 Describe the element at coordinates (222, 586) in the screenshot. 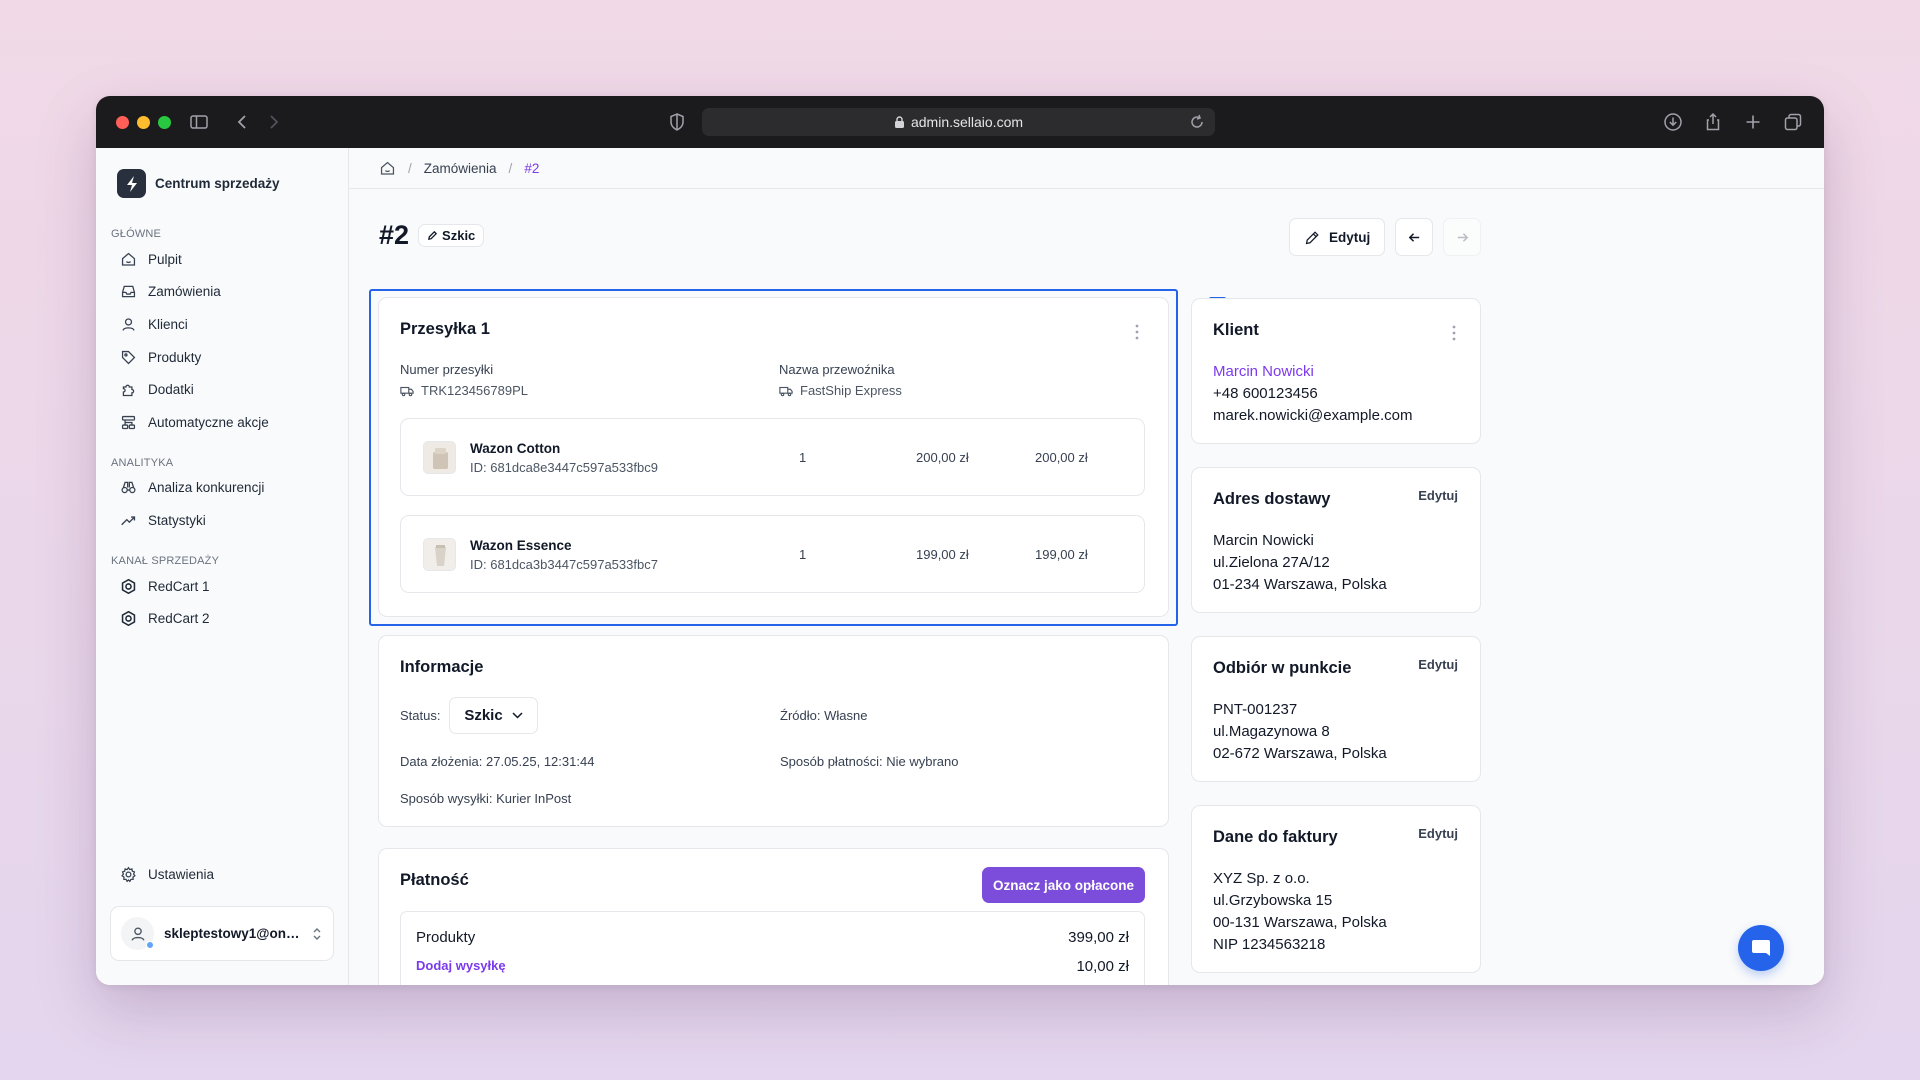

I see `sidebar-item-redcart-1: RedCart 1` at that location.